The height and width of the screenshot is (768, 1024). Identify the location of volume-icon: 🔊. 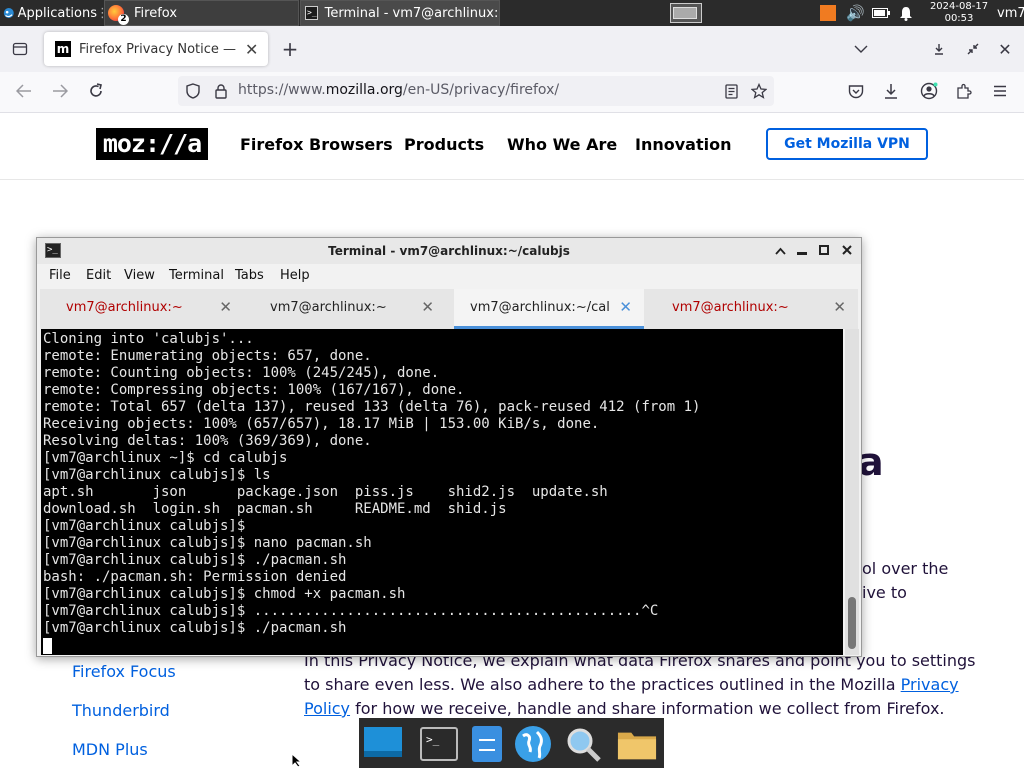
(856, 13).